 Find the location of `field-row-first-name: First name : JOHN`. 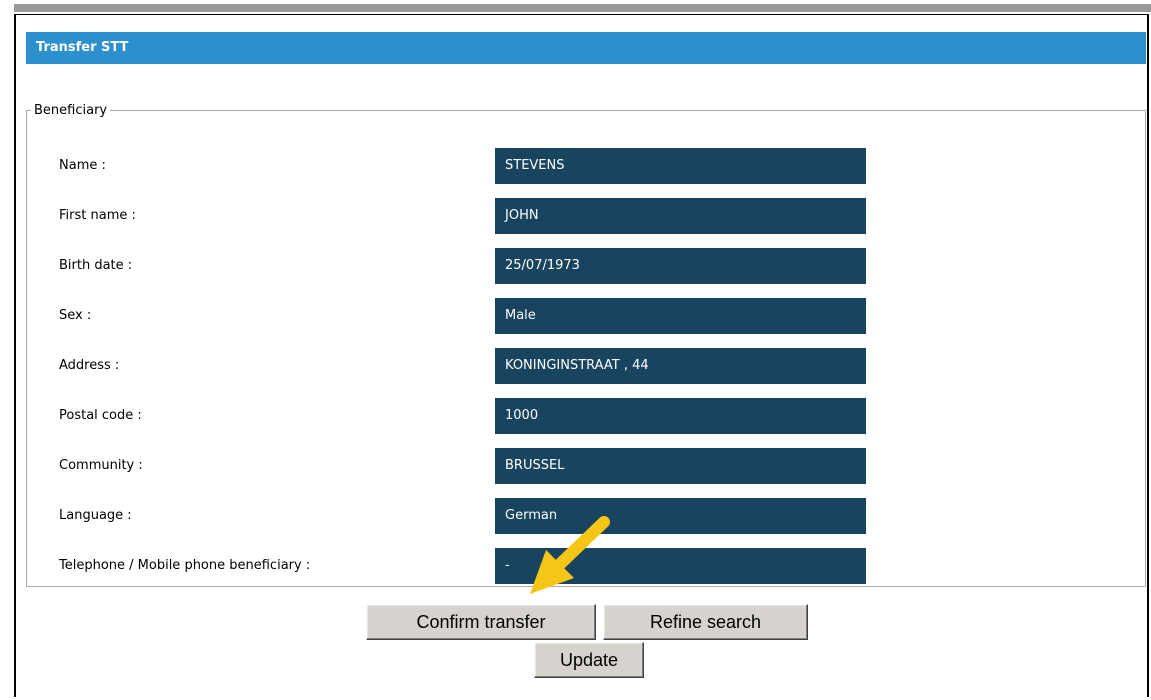

field-row-first-name: First name : JOHN is located at coordinates (586, 216).